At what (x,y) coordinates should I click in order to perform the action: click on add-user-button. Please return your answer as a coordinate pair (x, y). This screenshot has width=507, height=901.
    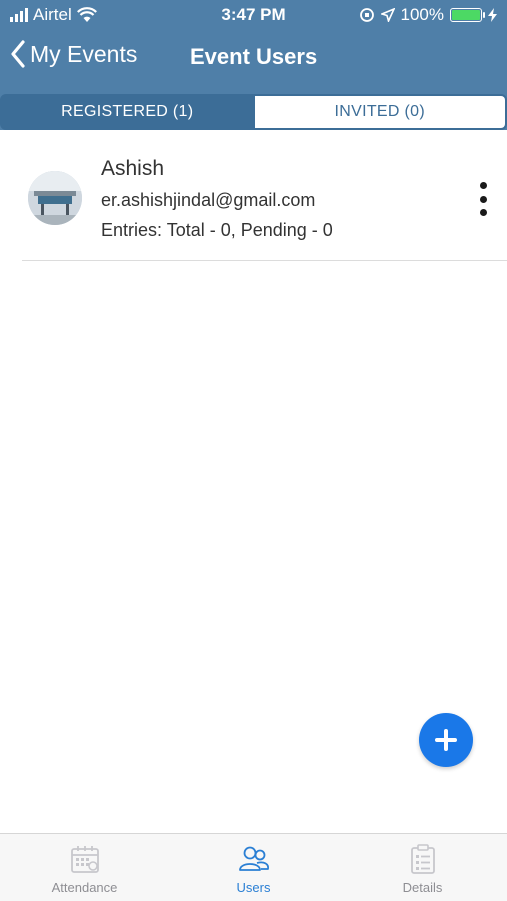
    Looking at the image, I should click on (446, 740).